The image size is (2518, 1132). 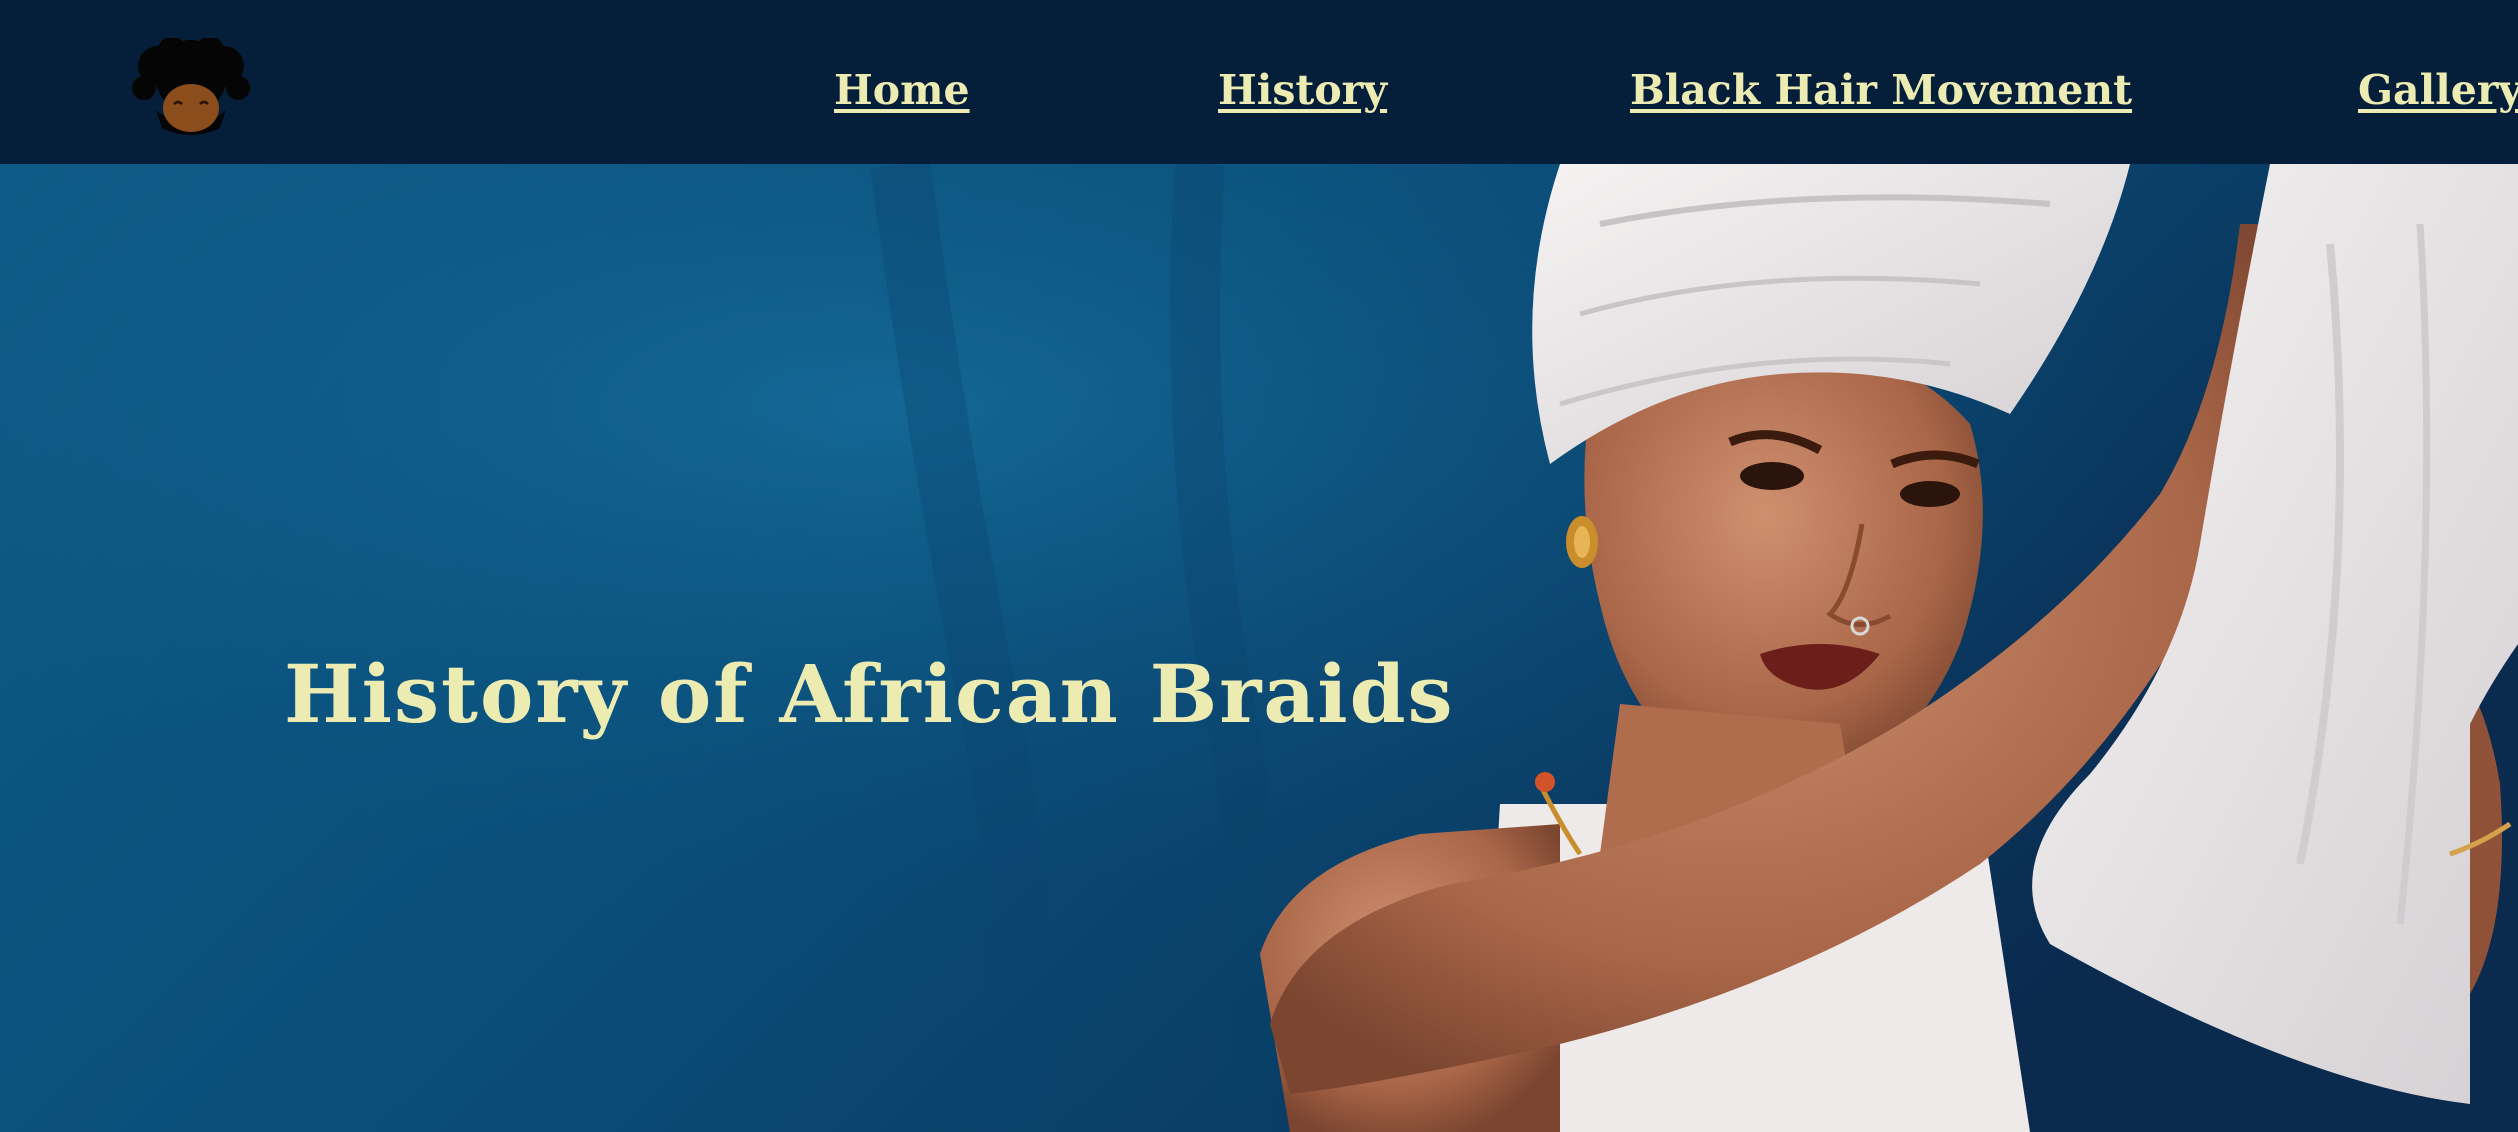 I want to click on afro-hair-woman-icon, so click(x=191, y=89).